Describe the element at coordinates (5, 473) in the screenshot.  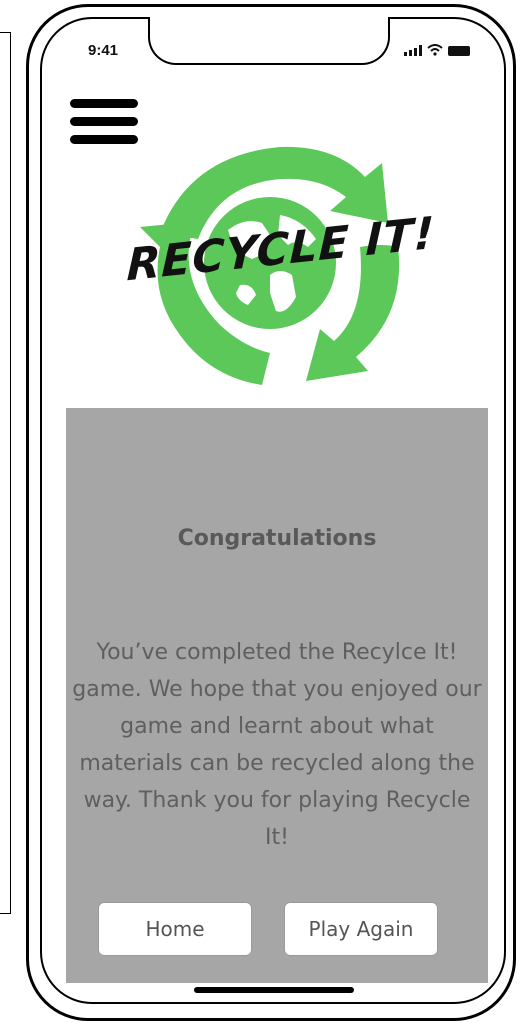
I see `side-frame` at that location.